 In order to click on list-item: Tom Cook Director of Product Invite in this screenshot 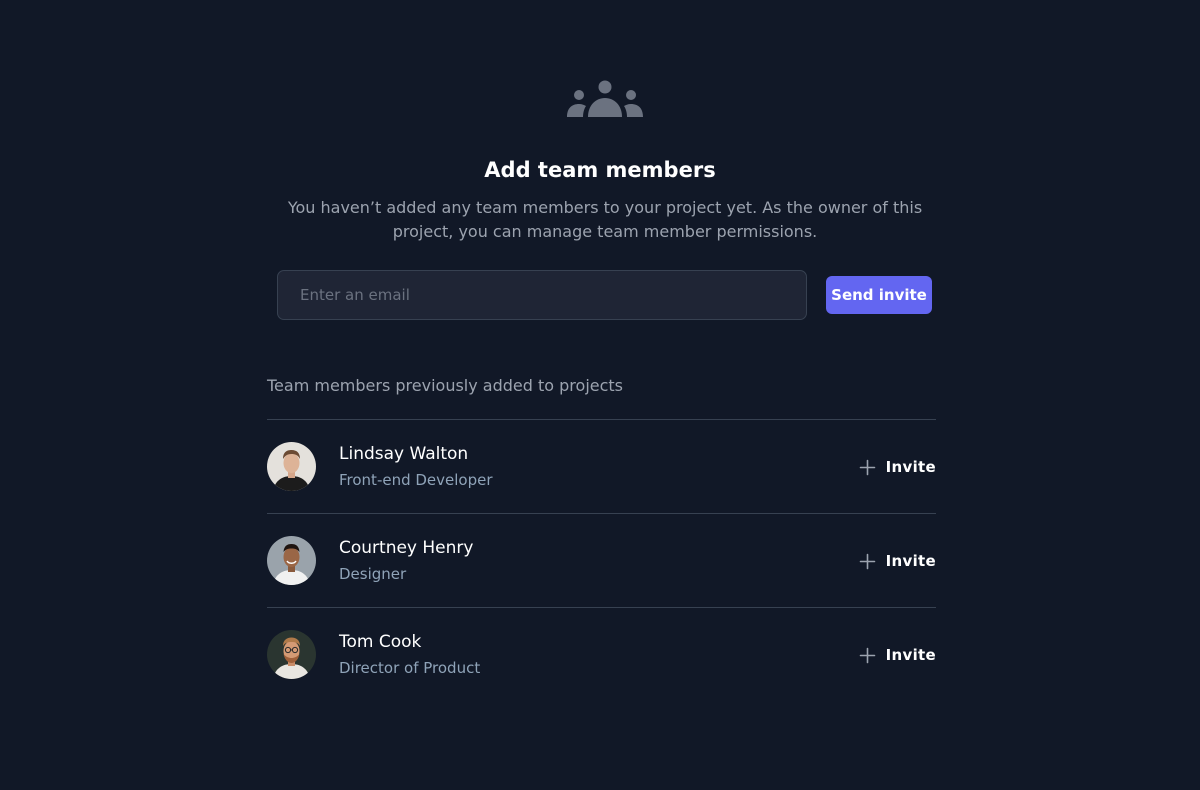, I will do `click(601, 654)`.